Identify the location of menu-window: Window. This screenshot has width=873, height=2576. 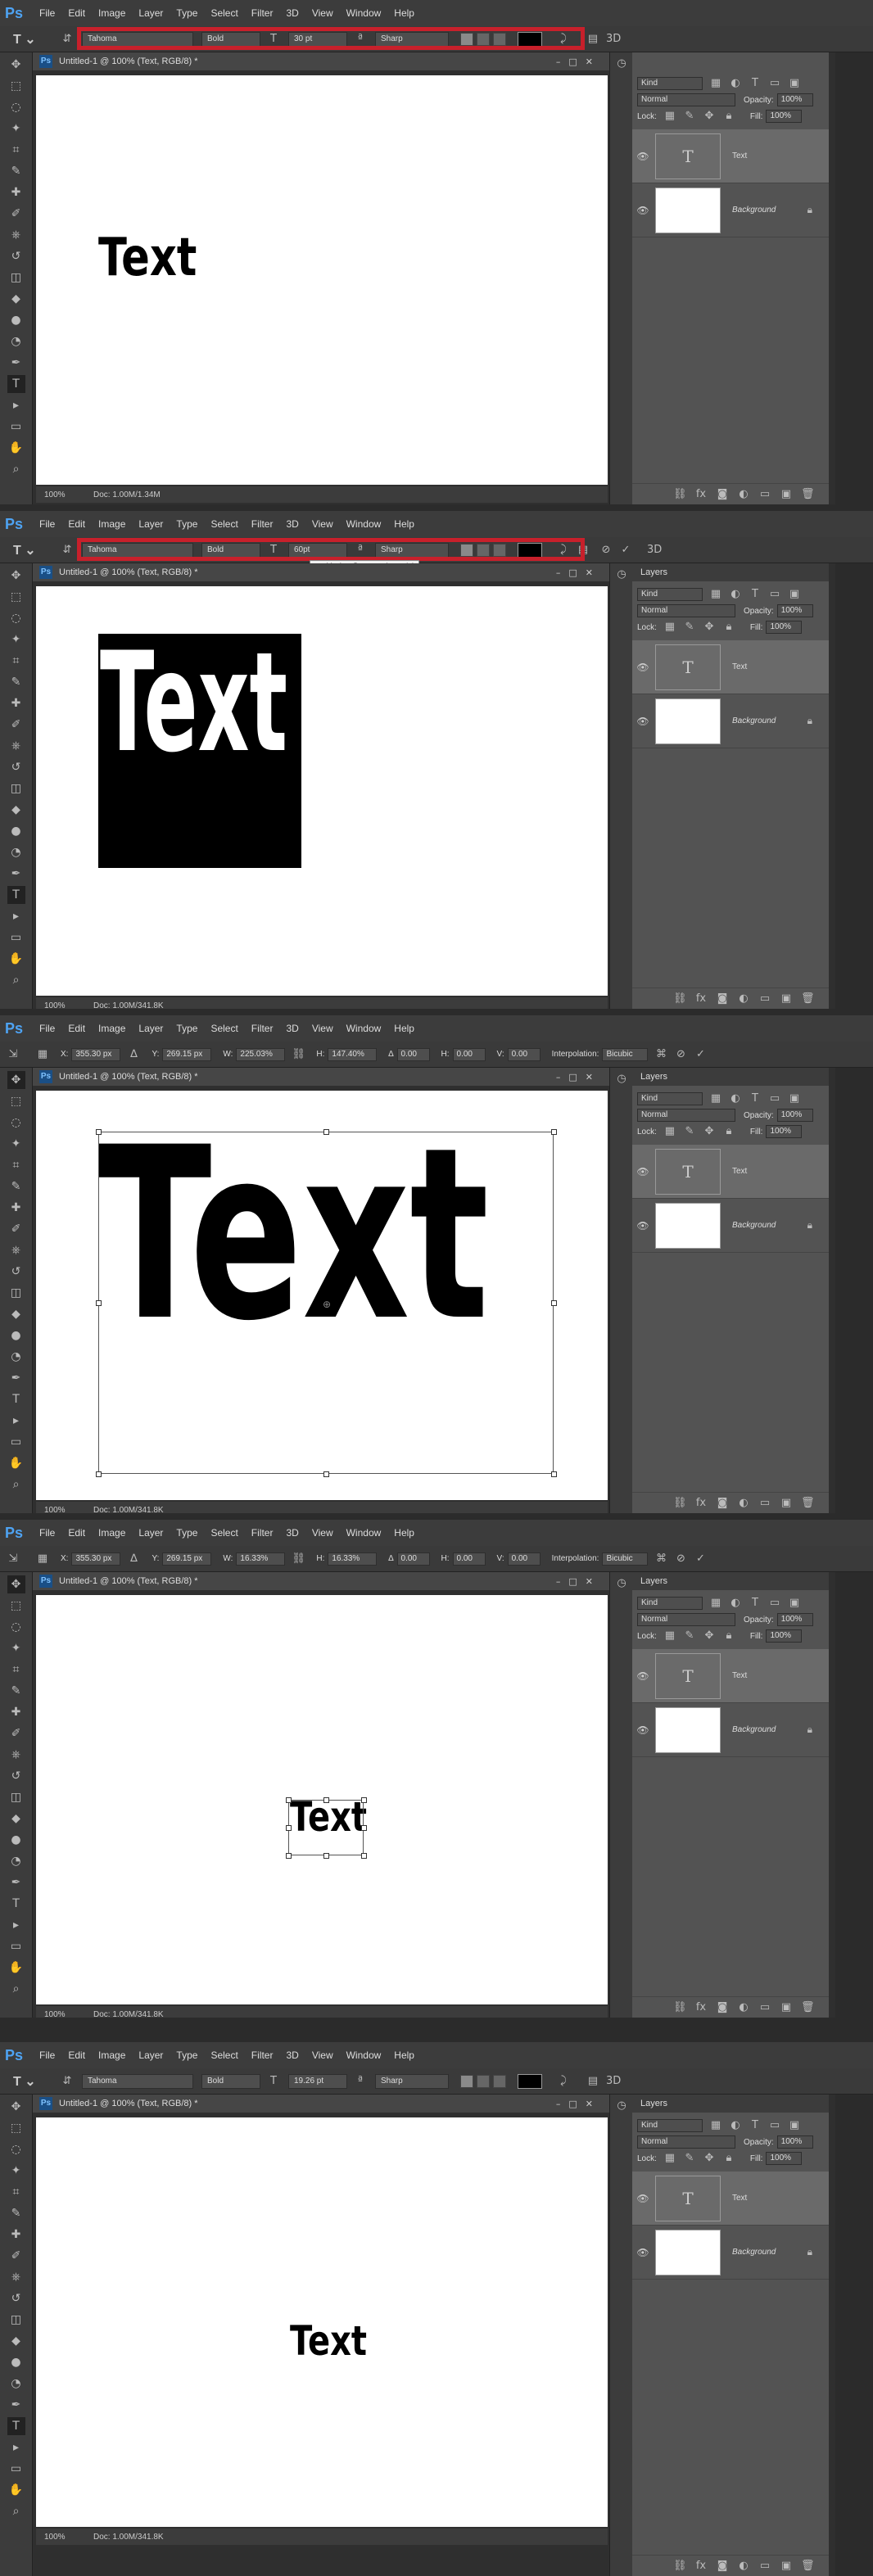
(364, 2055).